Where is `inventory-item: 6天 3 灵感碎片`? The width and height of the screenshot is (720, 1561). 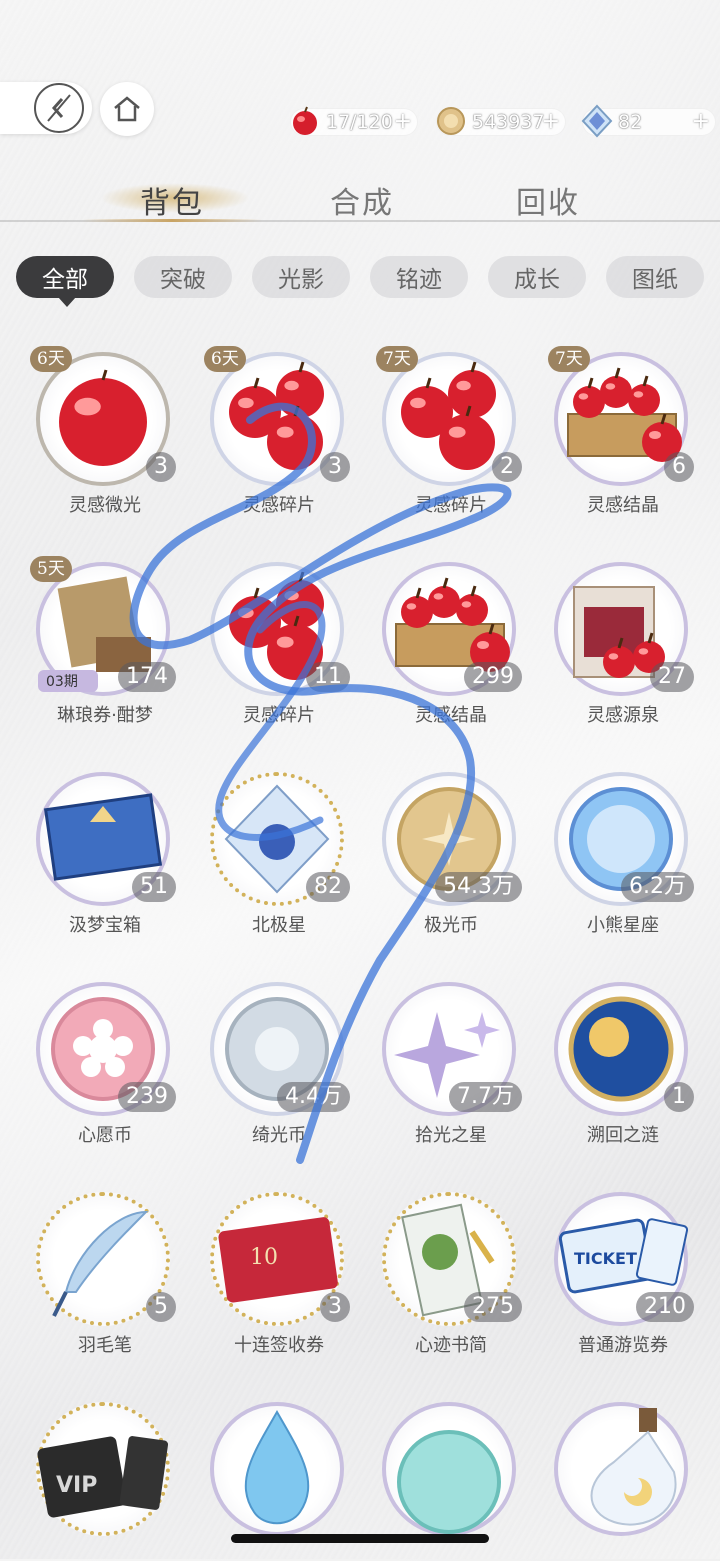
inventory-item: 6天 3 灵感碎片 is located at coordinates (279, 431).